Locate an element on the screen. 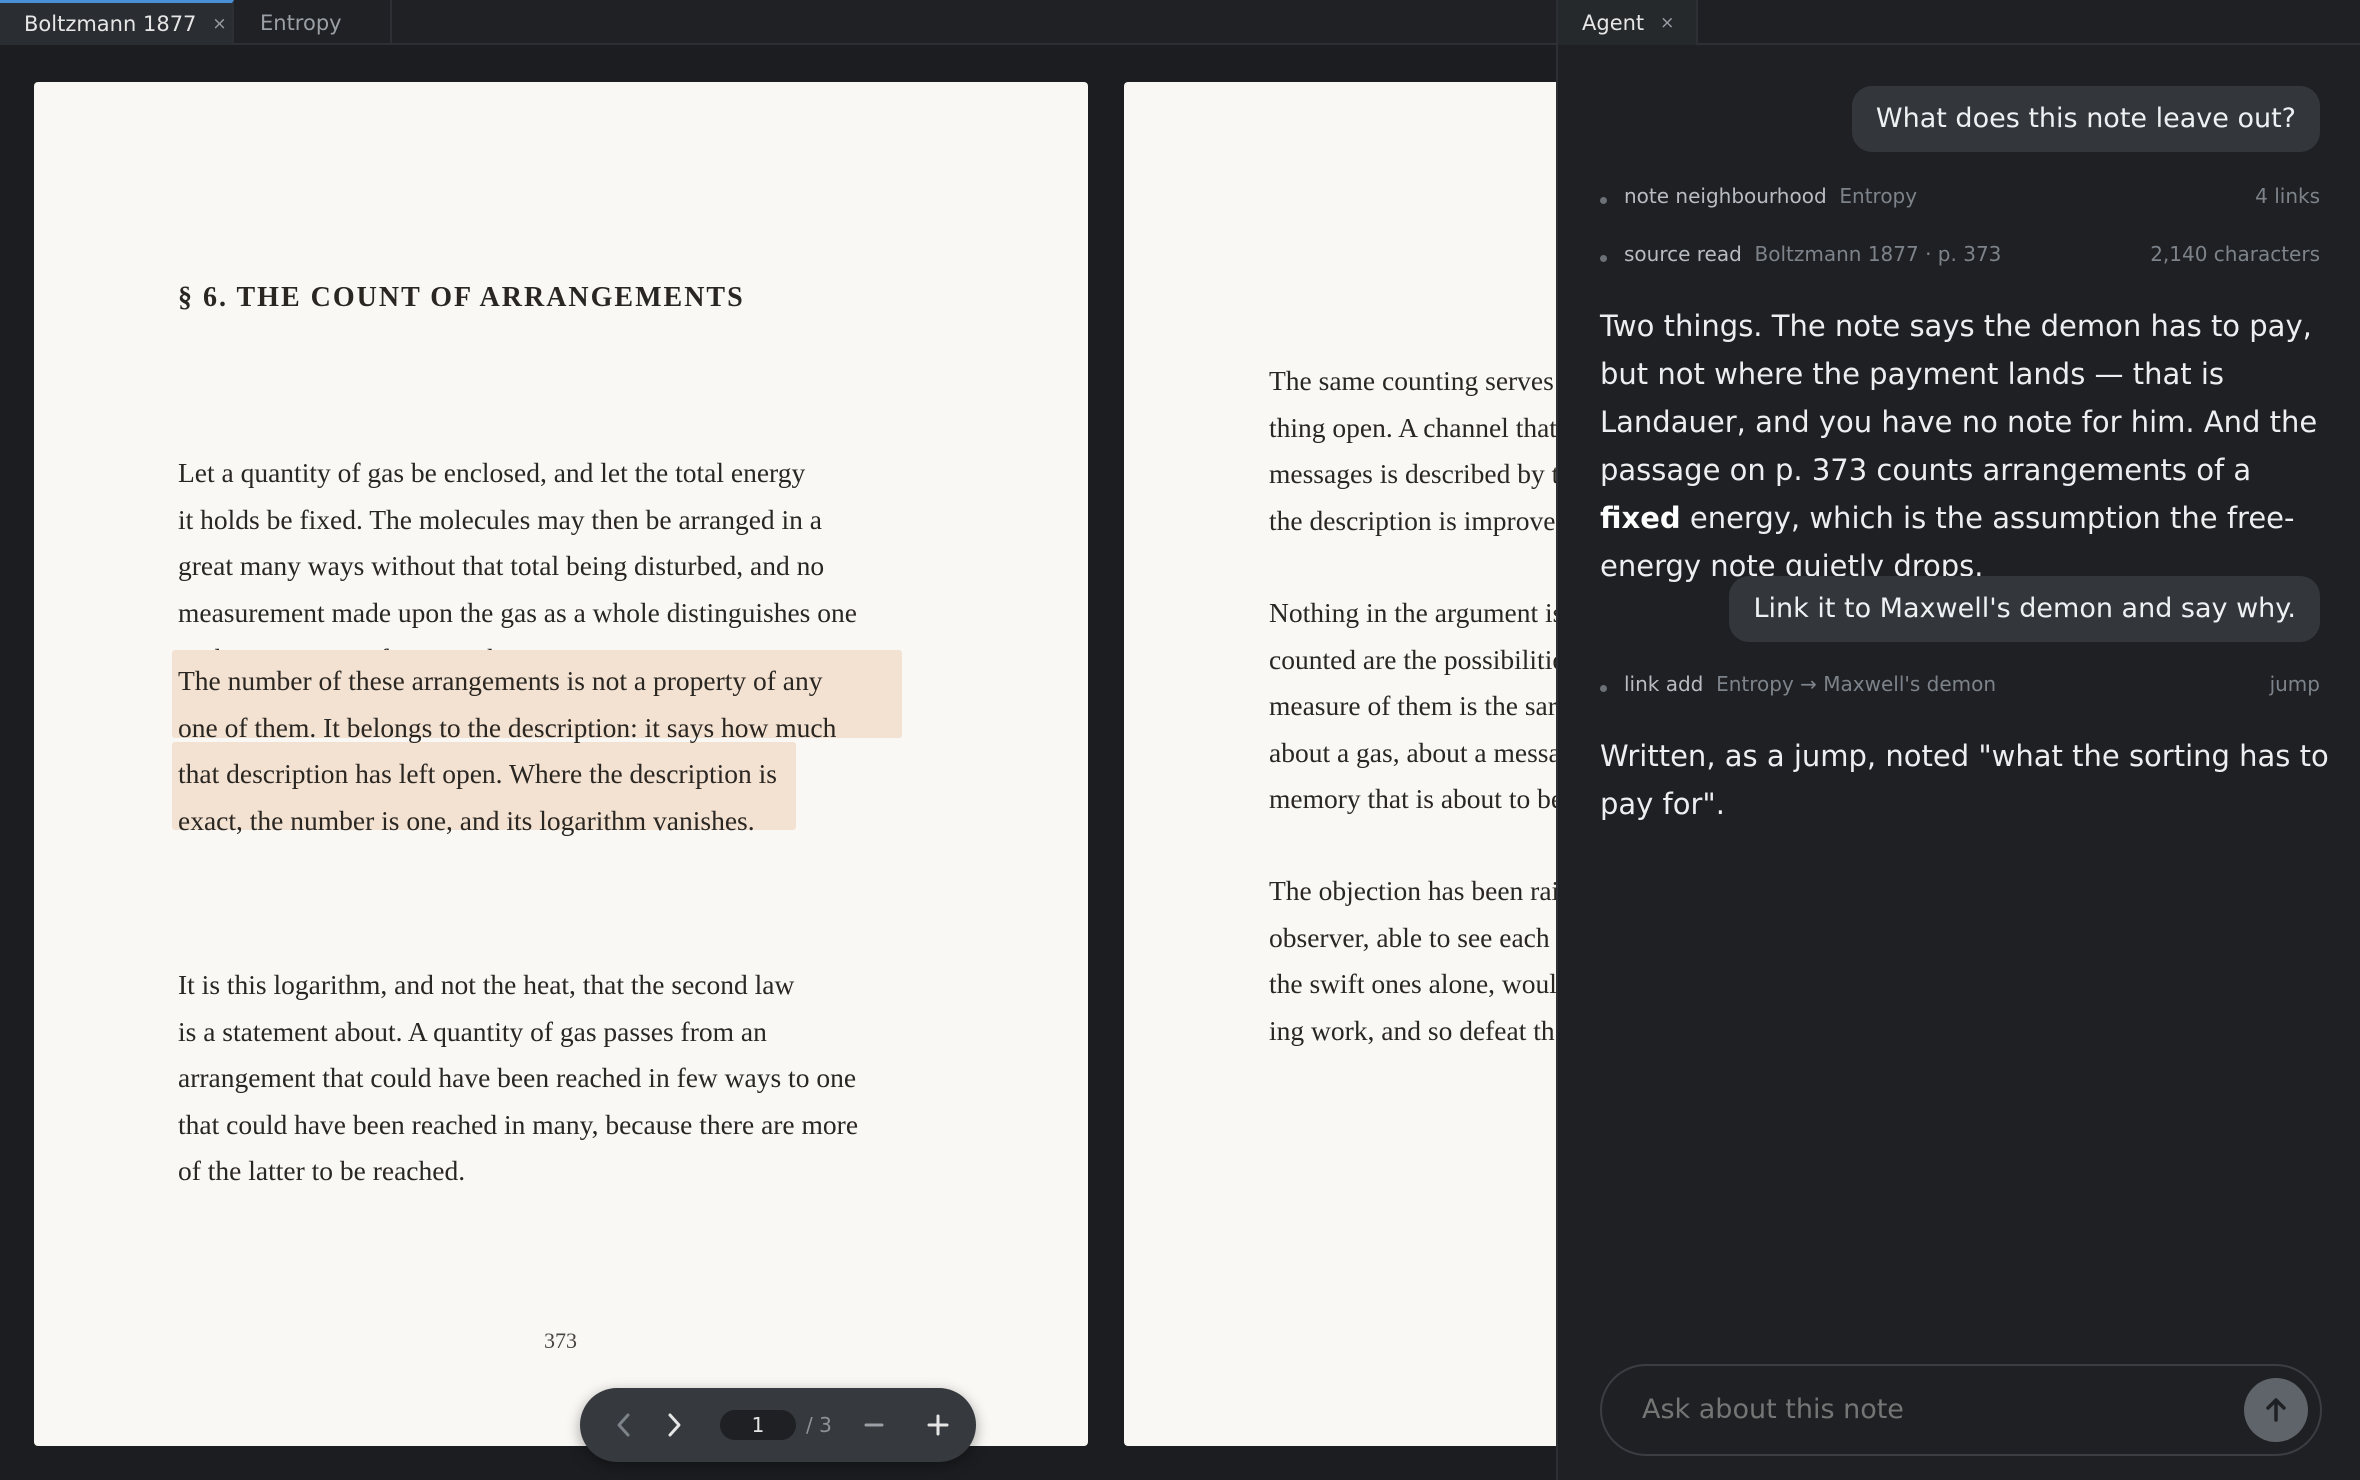 This screenshot has height=1480, width=2360. previous-page-button is located at coordinates (624, 1425).